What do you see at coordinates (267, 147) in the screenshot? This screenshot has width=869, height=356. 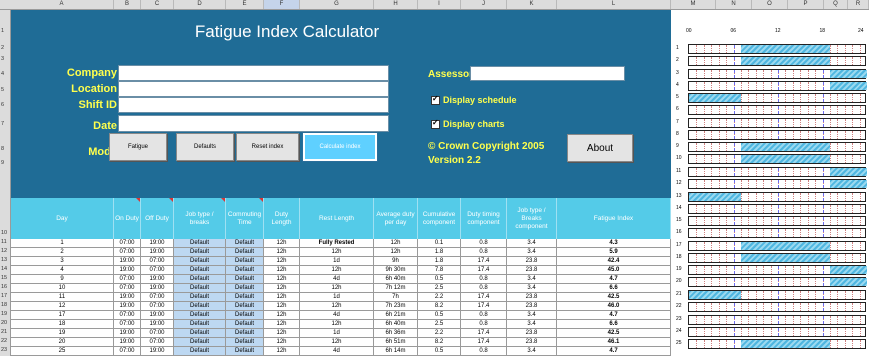 I see `reset-index-button: Reset index` at bounding box center [267, 147].